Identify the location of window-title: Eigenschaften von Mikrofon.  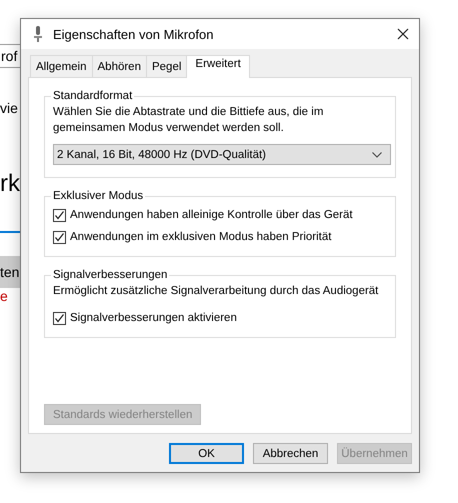
(133, 34).